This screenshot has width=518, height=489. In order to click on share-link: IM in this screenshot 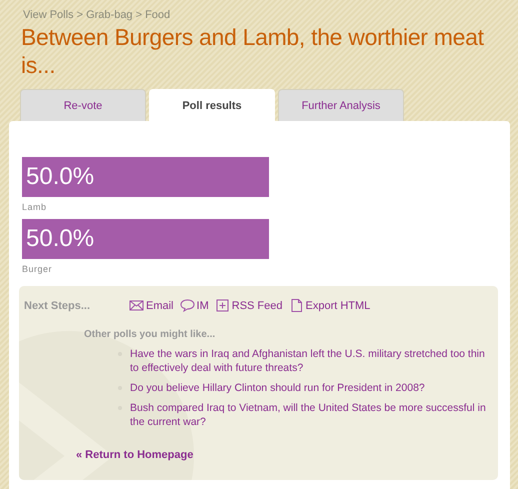, I will do `click(194, 305)`.